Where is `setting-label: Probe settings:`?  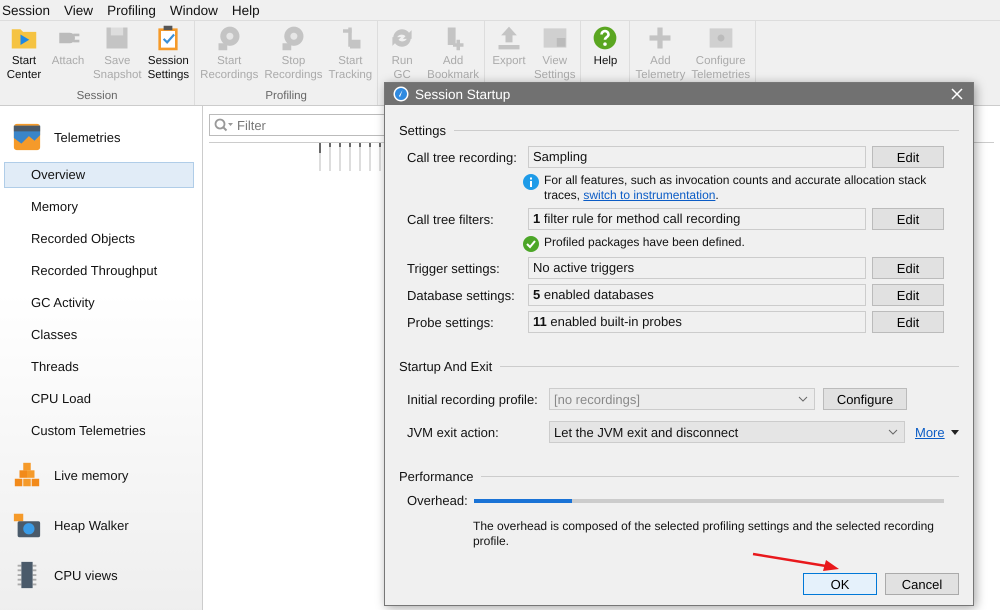 setting-label: Probe settings: is located at coordinates (451, 322).